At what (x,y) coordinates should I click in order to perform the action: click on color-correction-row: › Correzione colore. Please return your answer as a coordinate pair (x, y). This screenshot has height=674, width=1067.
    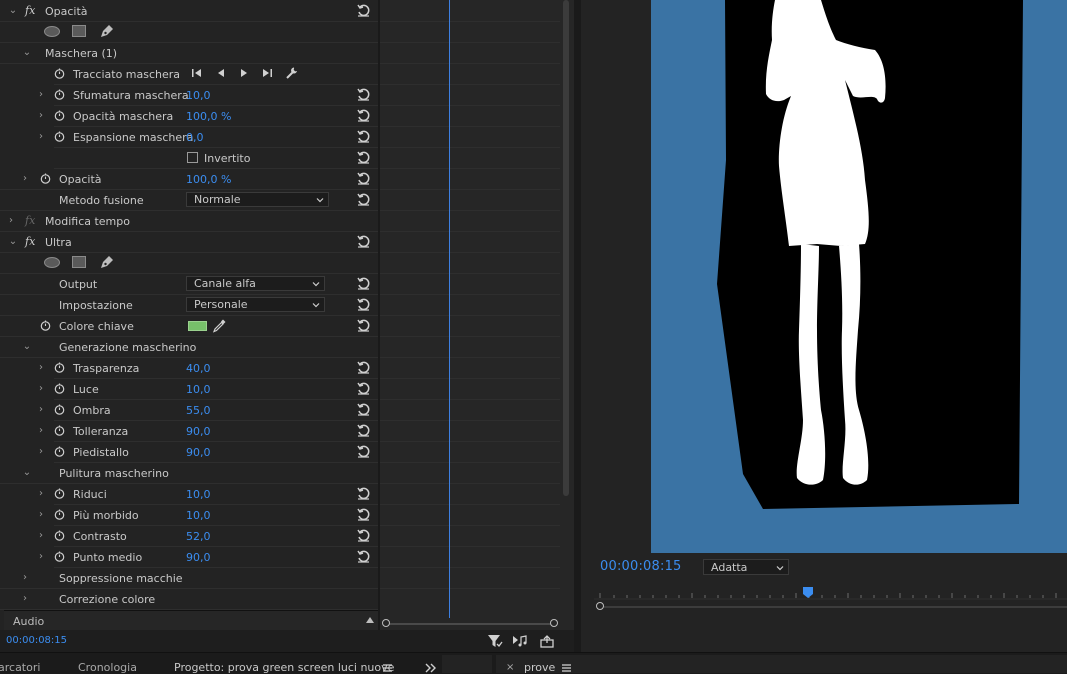
    Looking at the image, I should click on (189, 599).